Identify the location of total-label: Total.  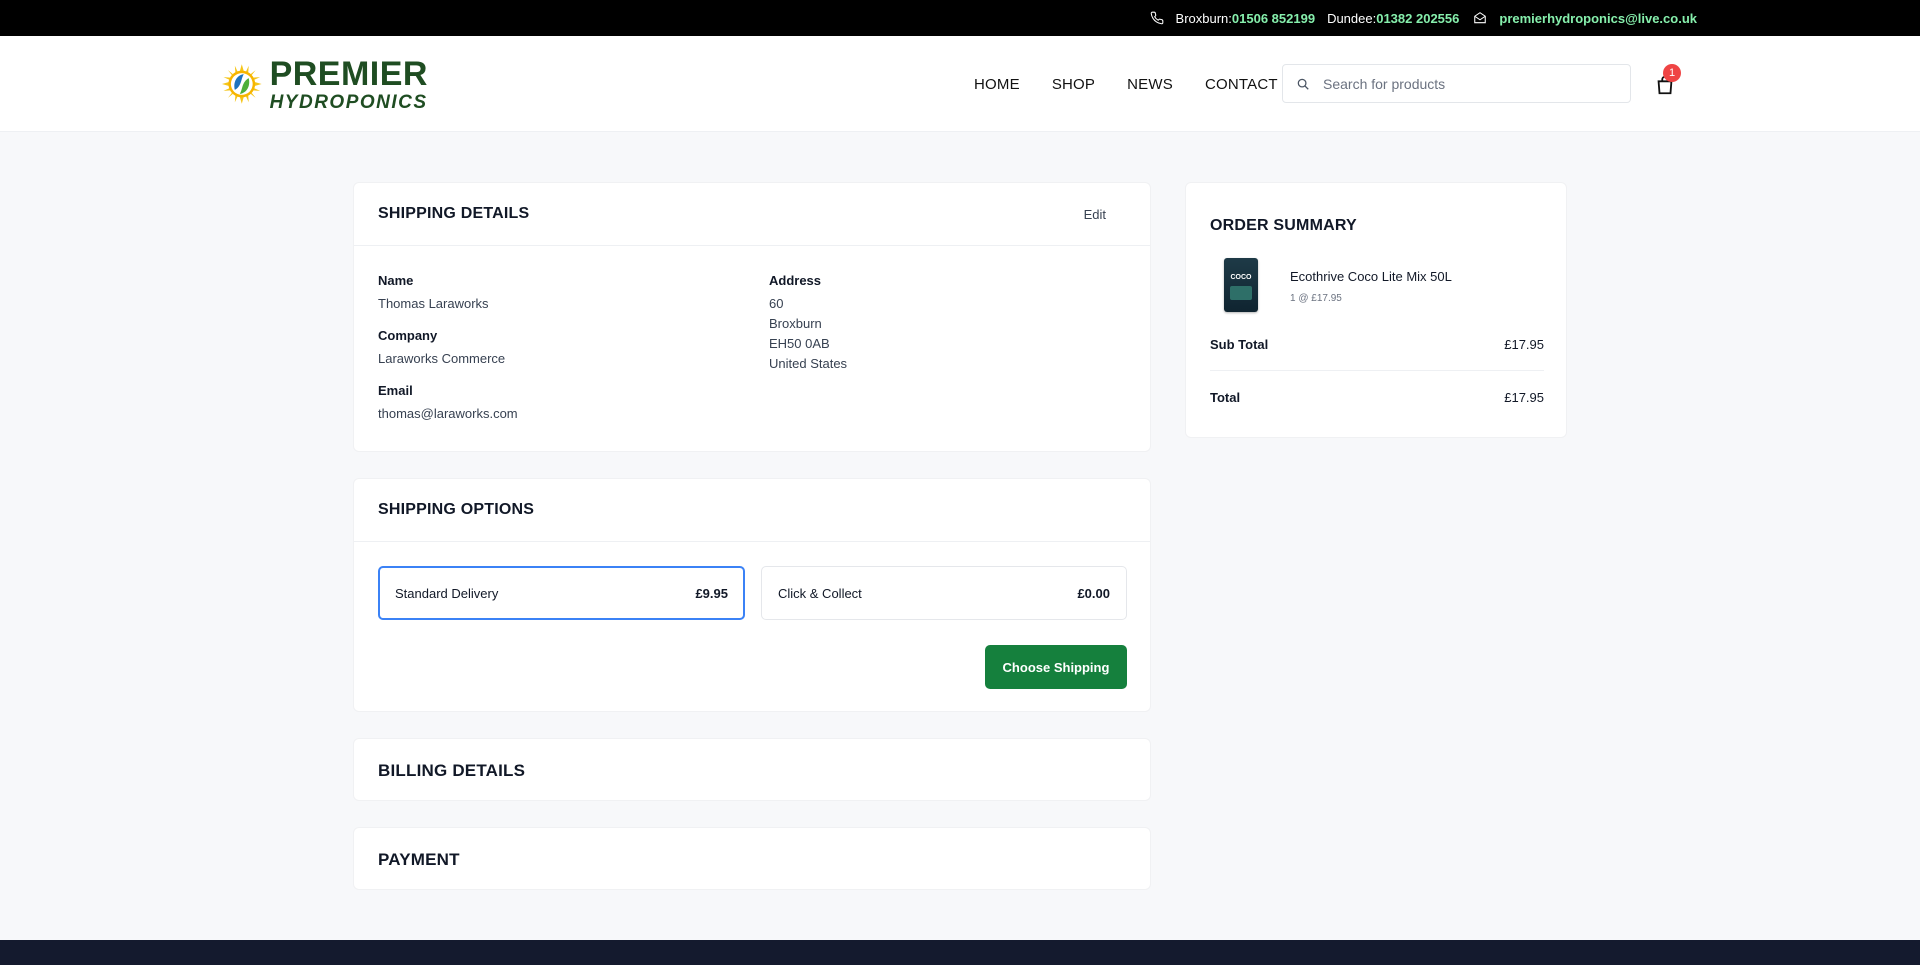
(1225, 397).